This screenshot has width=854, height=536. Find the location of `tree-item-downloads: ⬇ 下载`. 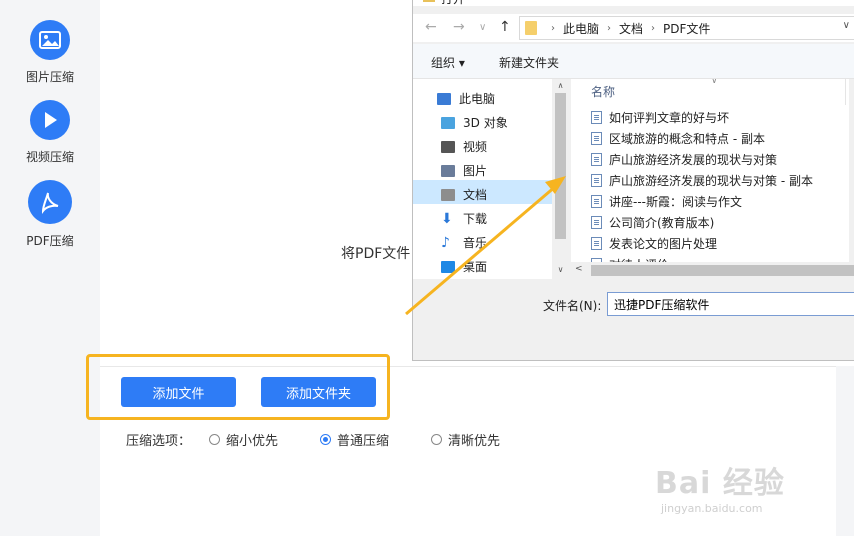

tree-item-downloads: ⬇ 下载 is located at coordinates (464, 218).